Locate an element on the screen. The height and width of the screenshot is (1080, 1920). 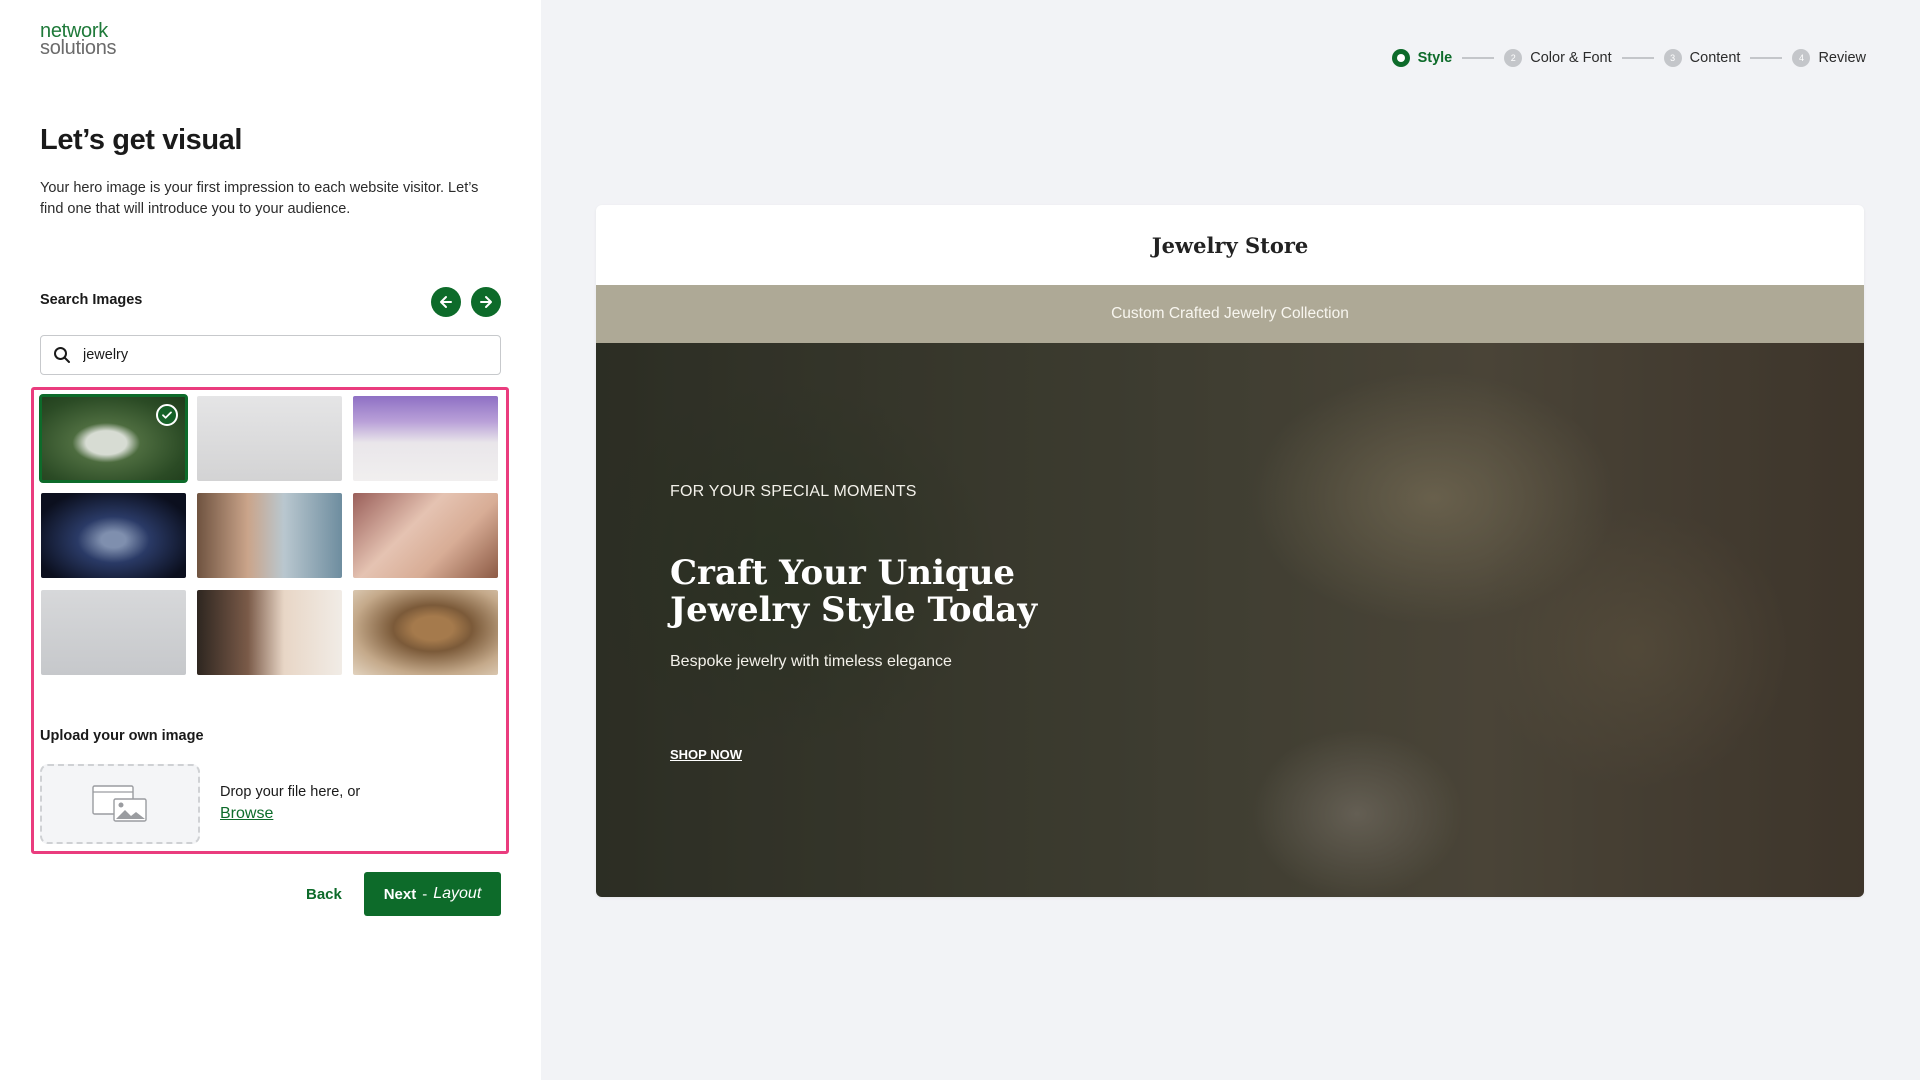
step-label: Review is located at coordinates (1842, 58).